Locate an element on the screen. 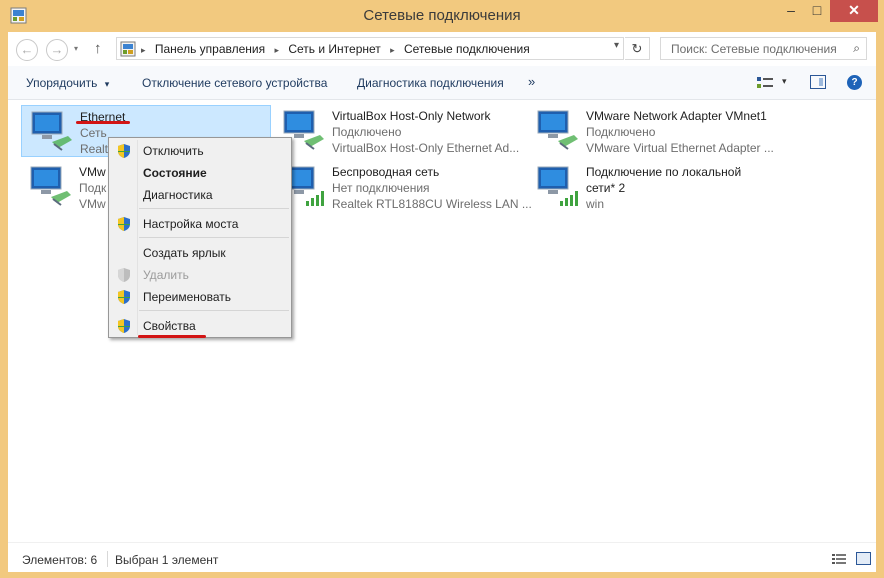 This screenshot has height=578, width=884. control-panel-icon is located at coordinates (128, 49).